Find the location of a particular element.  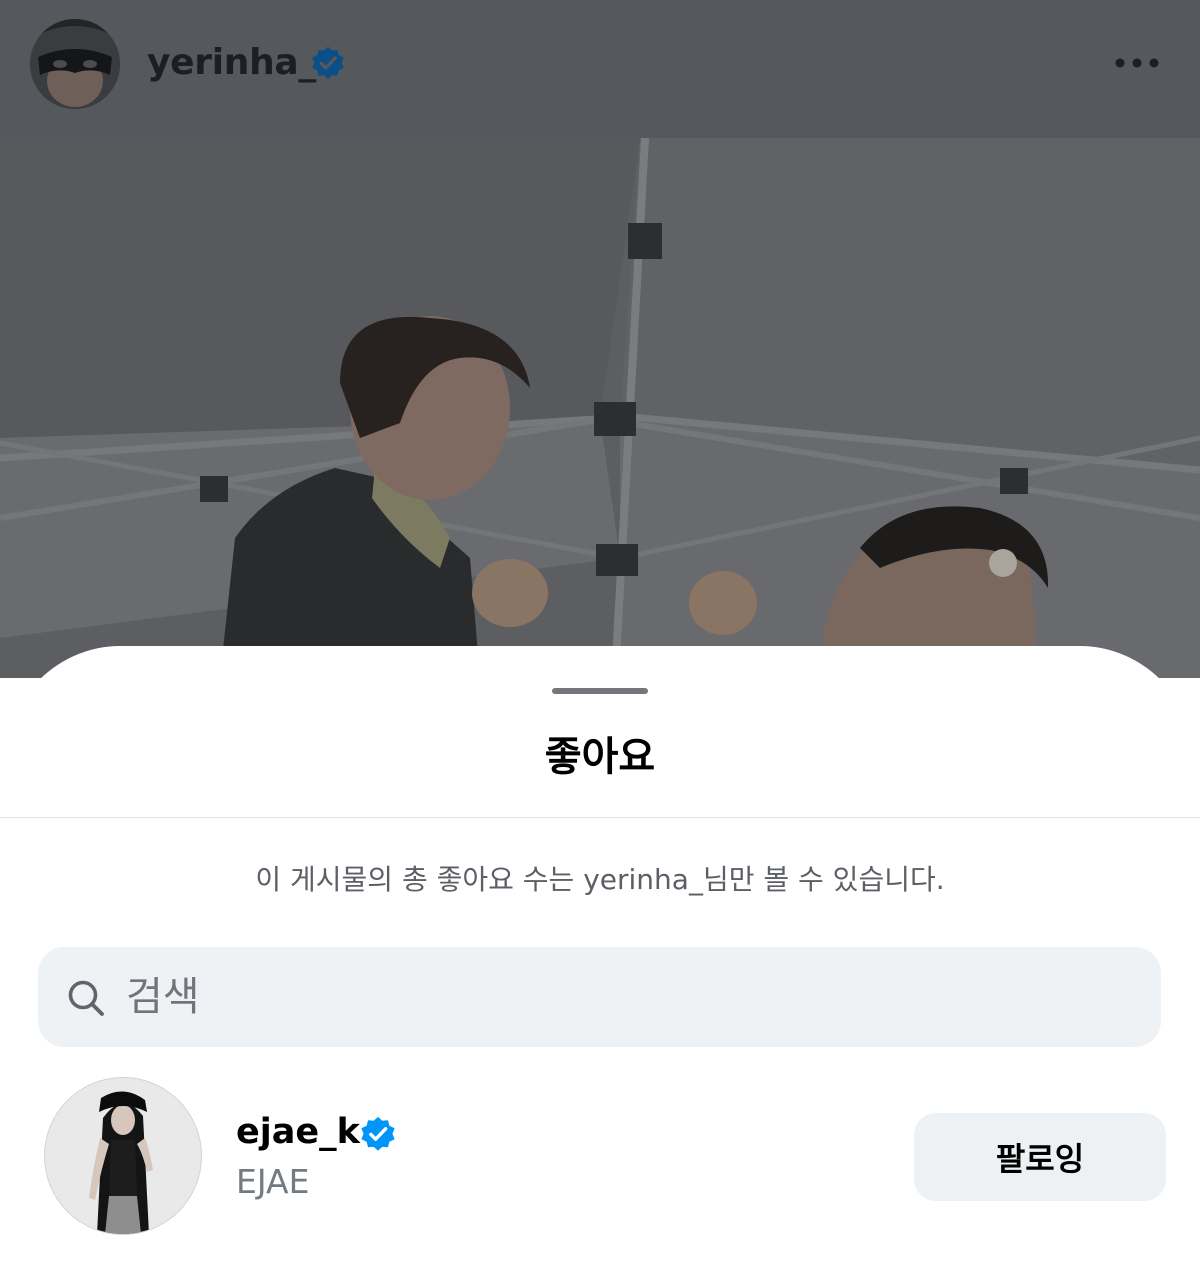

following-button: 팔로잉 is located at coordinates (1040, 1157).